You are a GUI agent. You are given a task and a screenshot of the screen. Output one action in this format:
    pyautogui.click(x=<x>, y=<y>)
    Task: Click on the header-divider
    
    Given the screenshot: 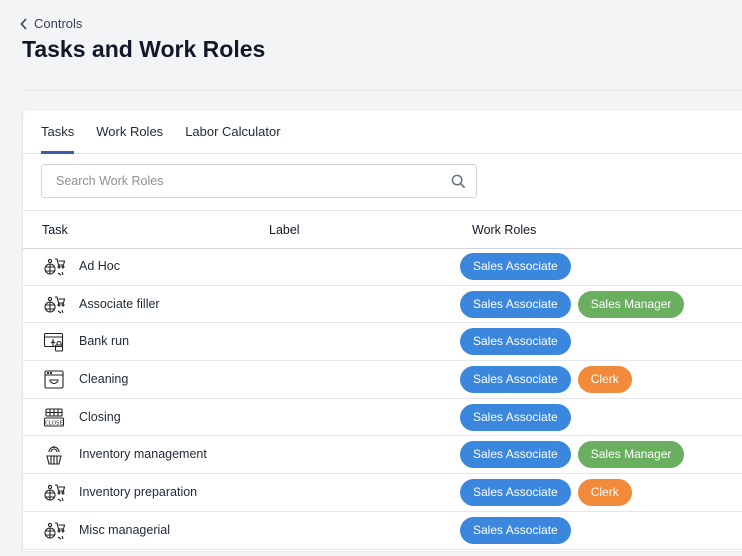 What is the action you would take?
    pyautogui.click(x=382, y=90)
    